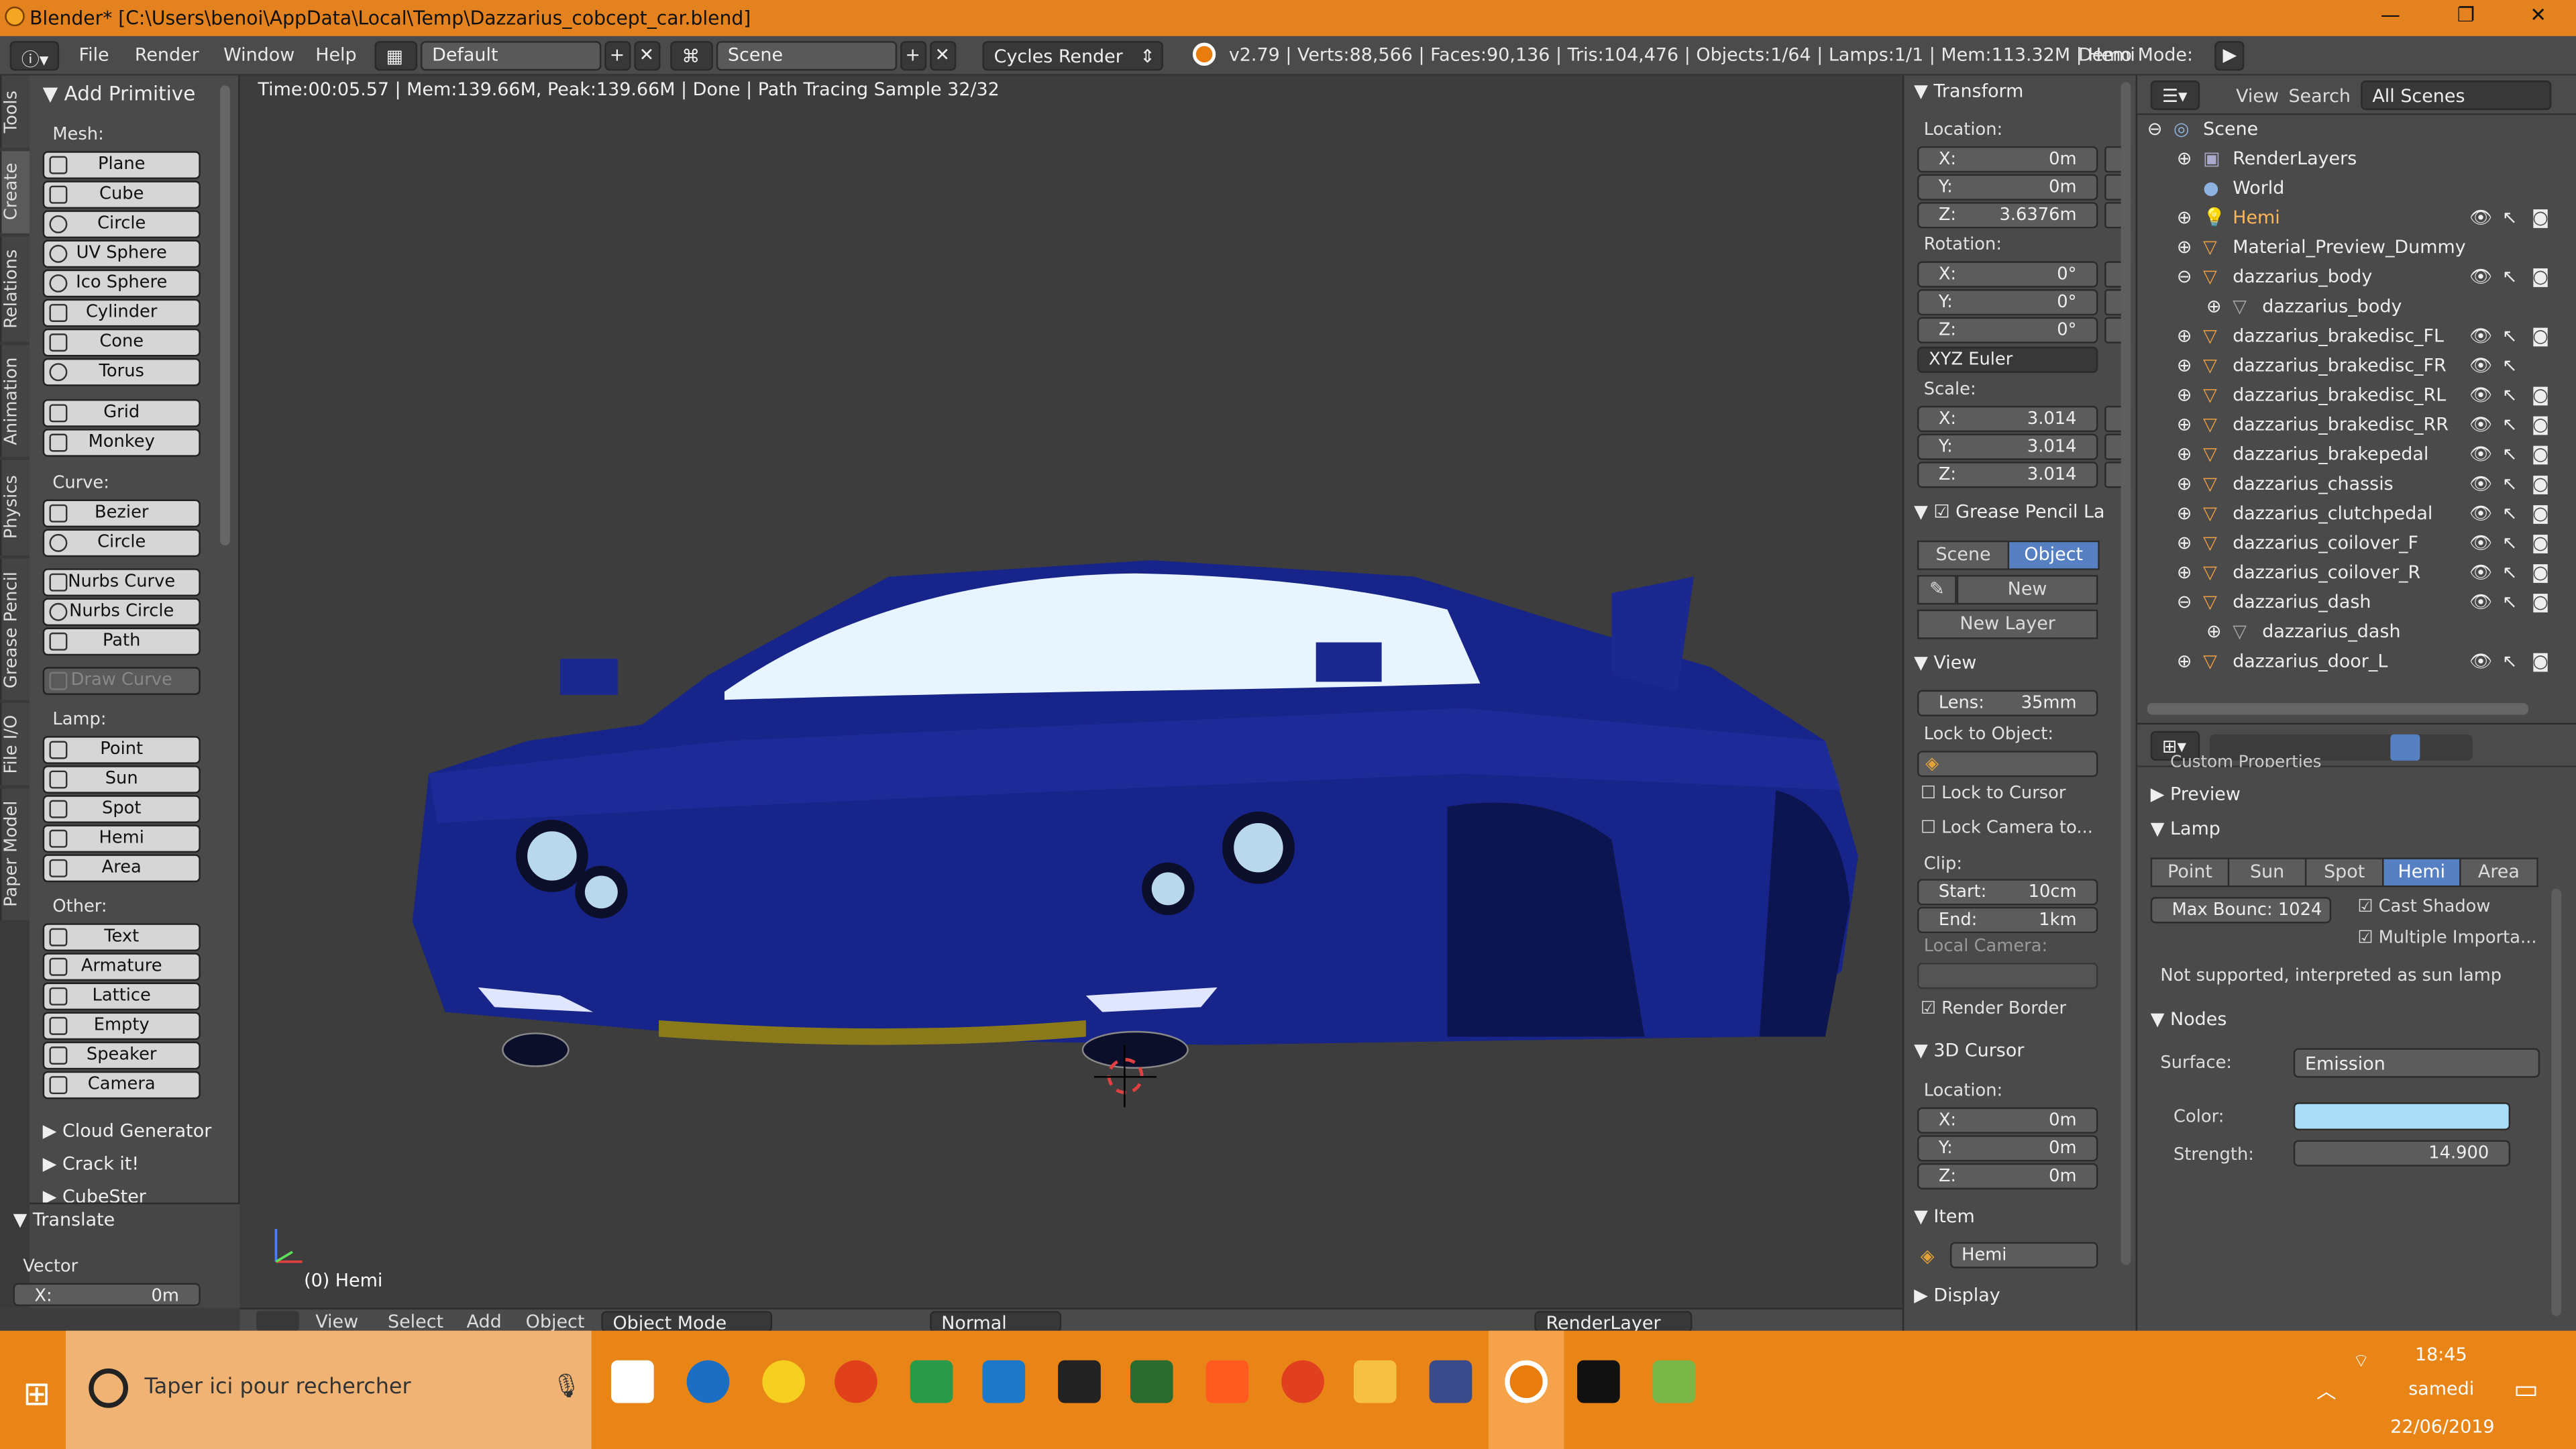  Describe the element at coordinates (2007, 419) in the screenshot. I see `scale-x-field: X: 3.014` at that location.